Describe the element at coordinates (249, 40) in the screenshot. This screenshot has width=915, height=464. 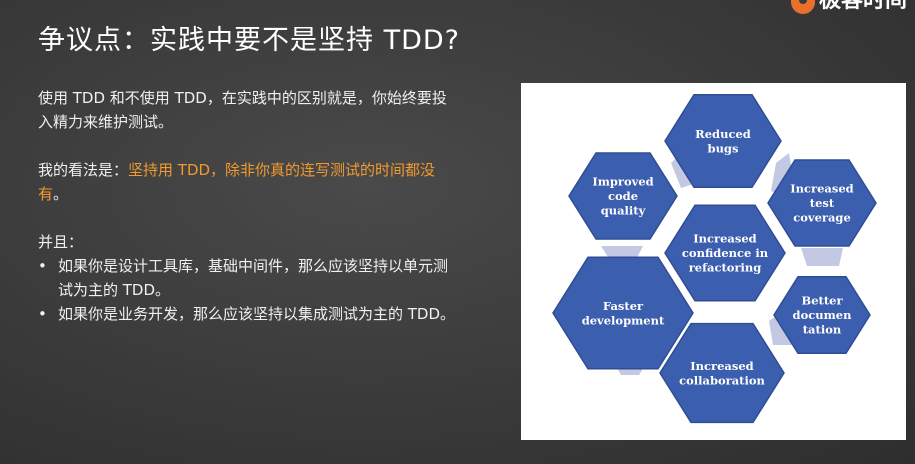
I see `slide-title: 争议点：实践中要不是坚持 TDD?` at that location.